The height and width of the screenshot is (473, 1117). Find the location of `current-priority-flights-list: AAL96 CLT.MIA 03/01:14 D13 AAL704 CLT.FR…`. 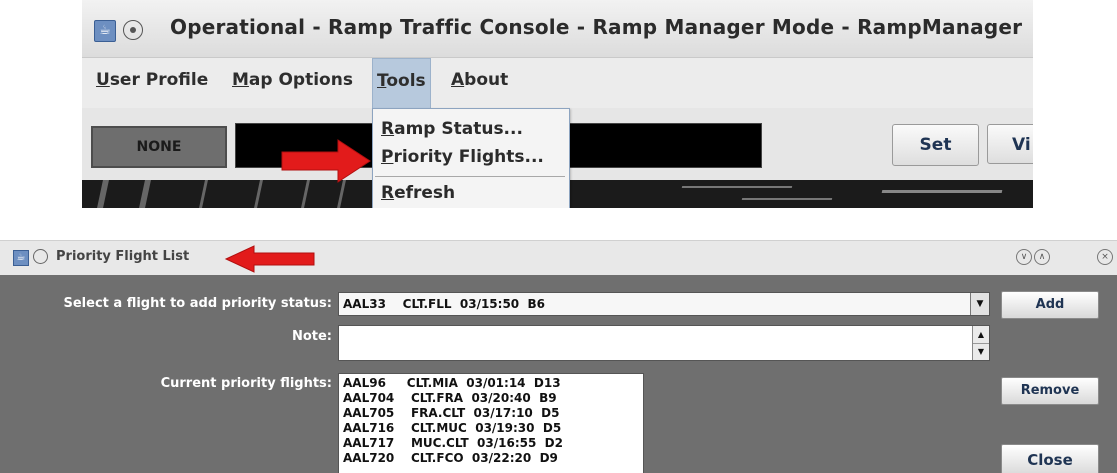

current-priority-flights-list: AAL96 CLT.MIA 03/01:14 D13 AAL704 CLT.FR… is located at coordinates (491, 423).